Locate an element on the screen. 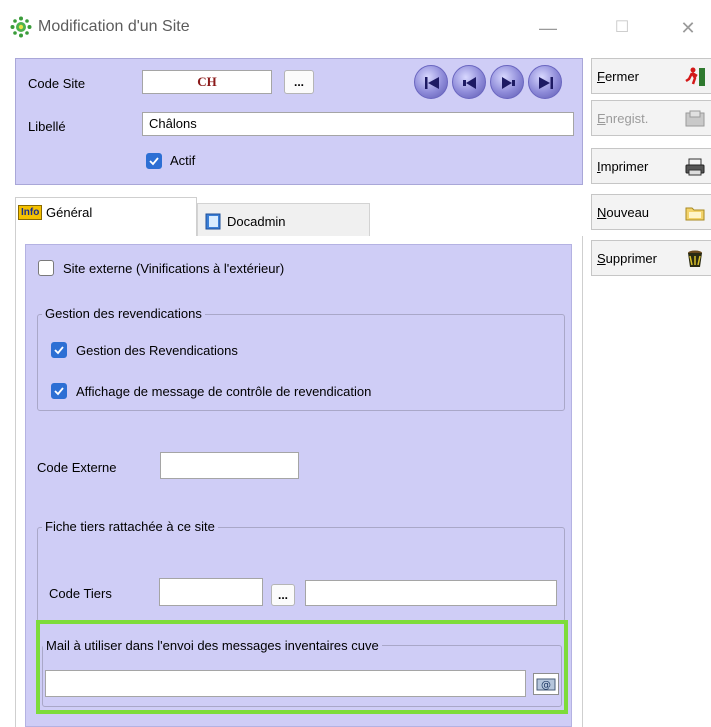  tab-docadmin: Docadmin is located at coordinates (283, 220).